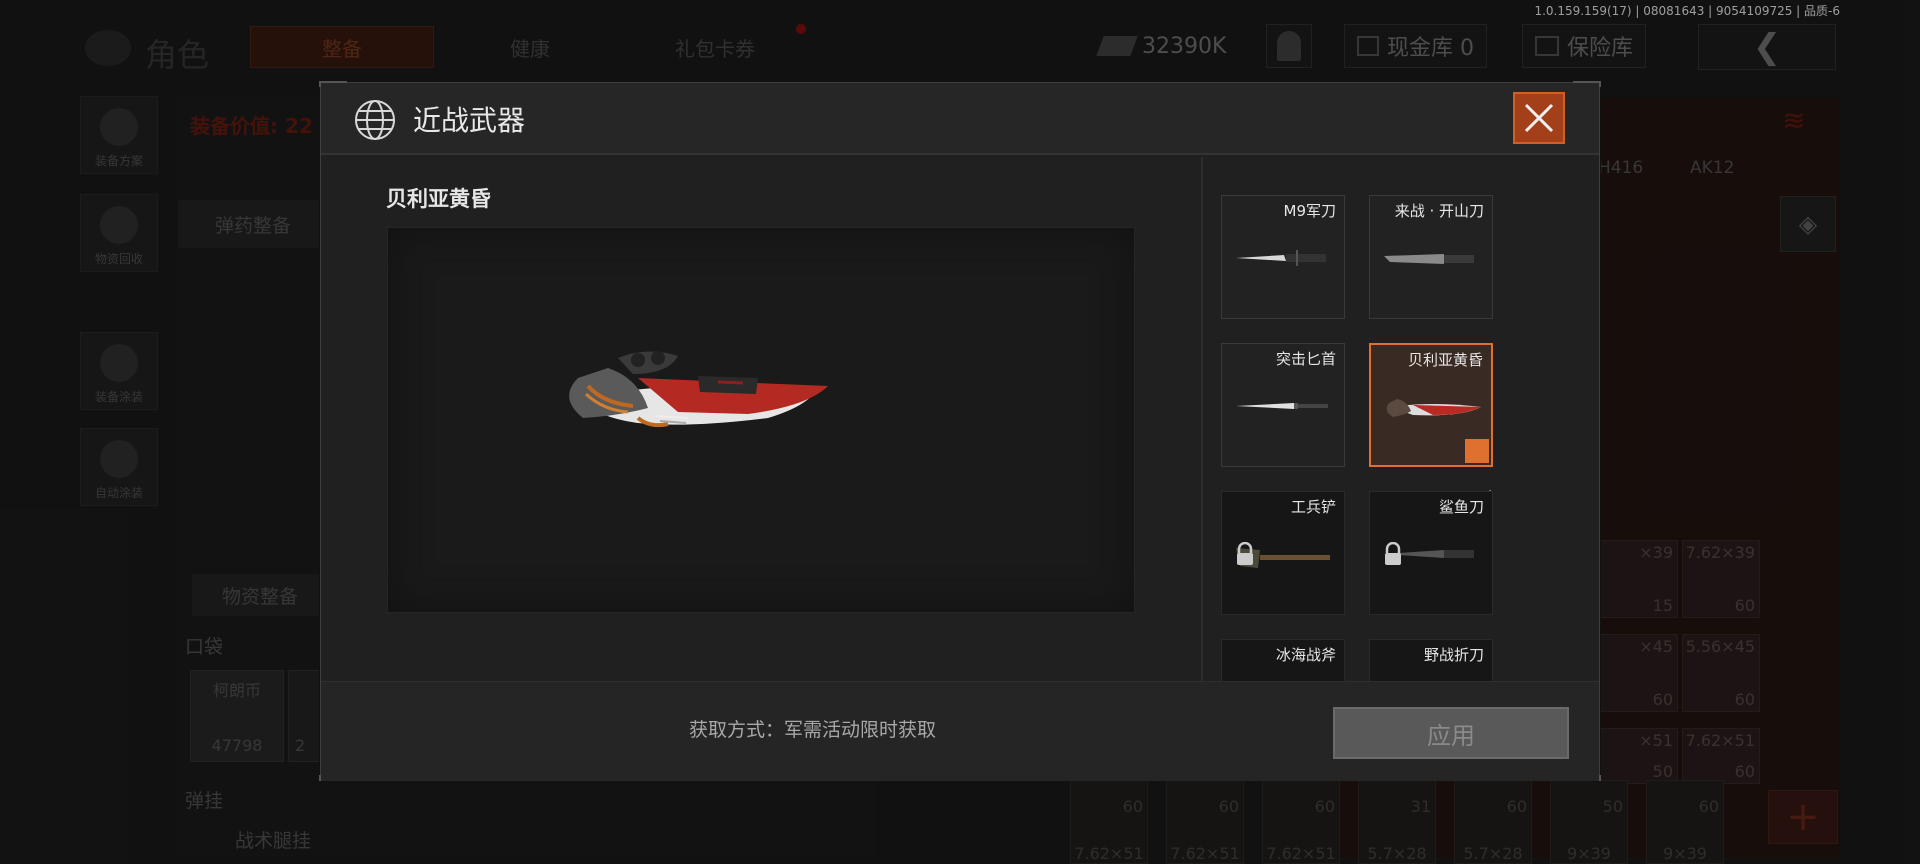 This screenshot has width=1920, height=864. Describe the element at coordinates (1478, 470) in the screenshot. I see `selected-check-icon` at that location.